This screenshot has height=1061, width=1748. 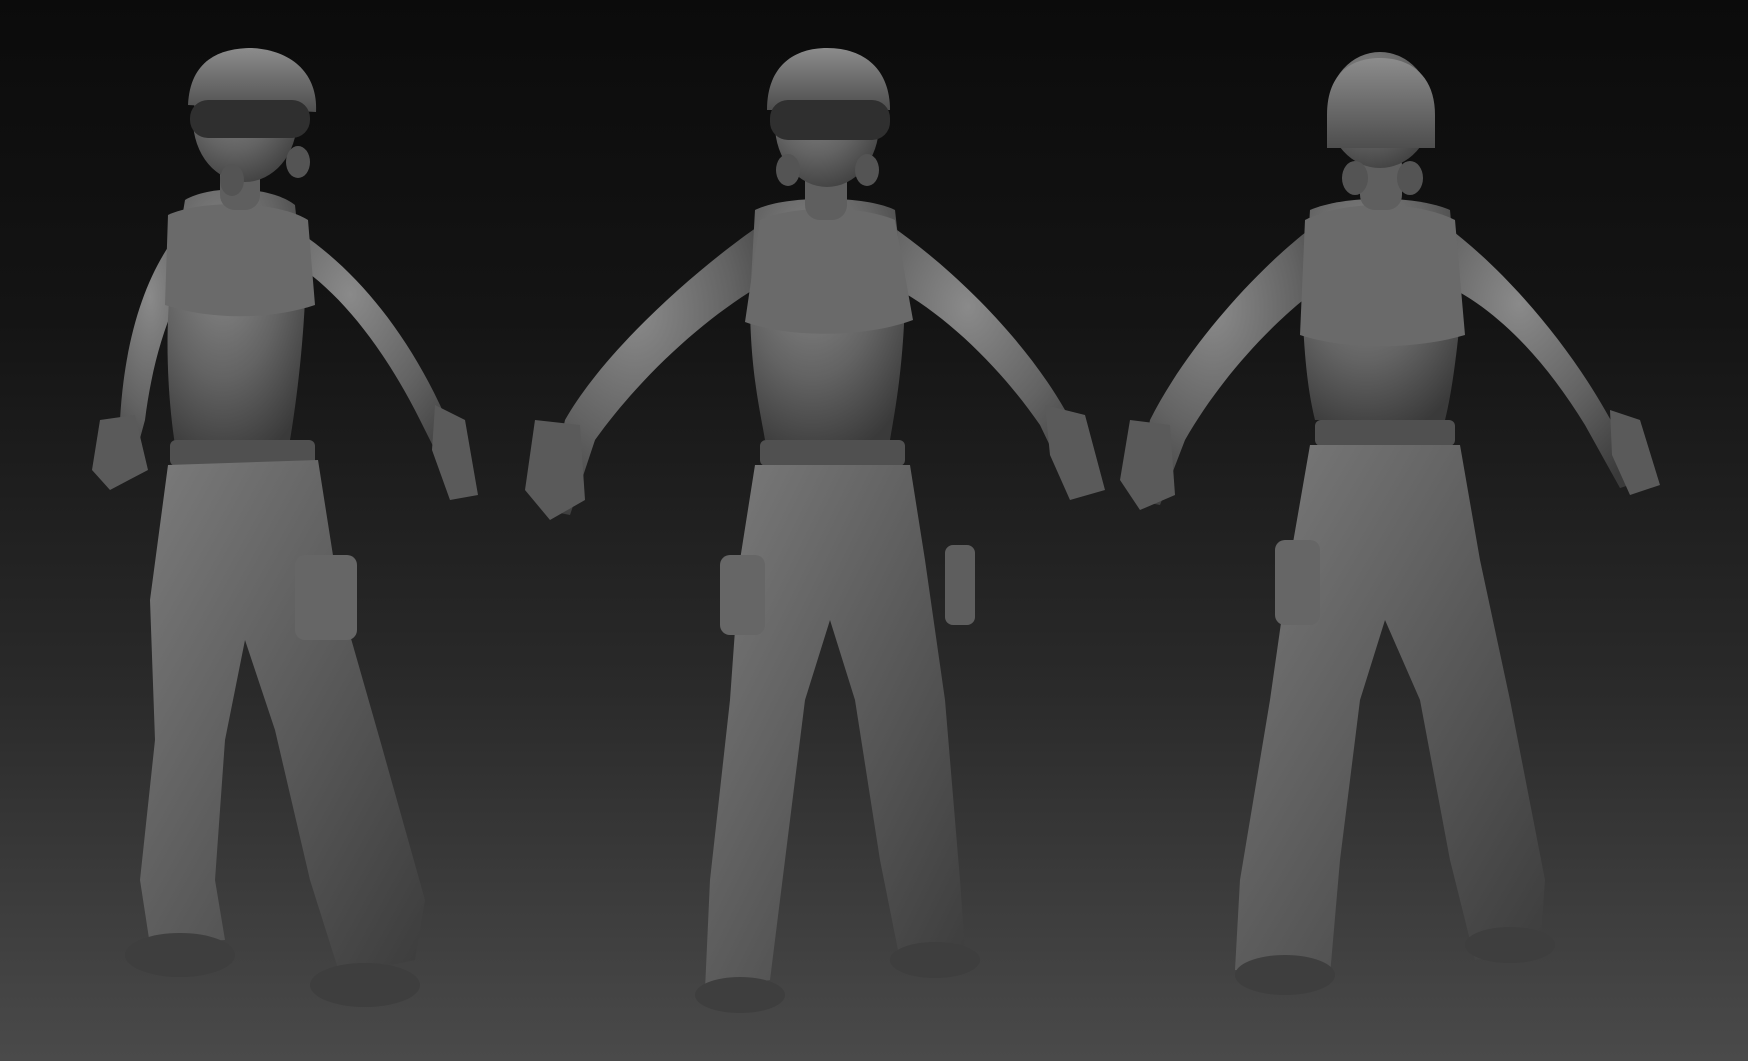 I want to click on cargo-pocket-right, so click(x=960, y=585).